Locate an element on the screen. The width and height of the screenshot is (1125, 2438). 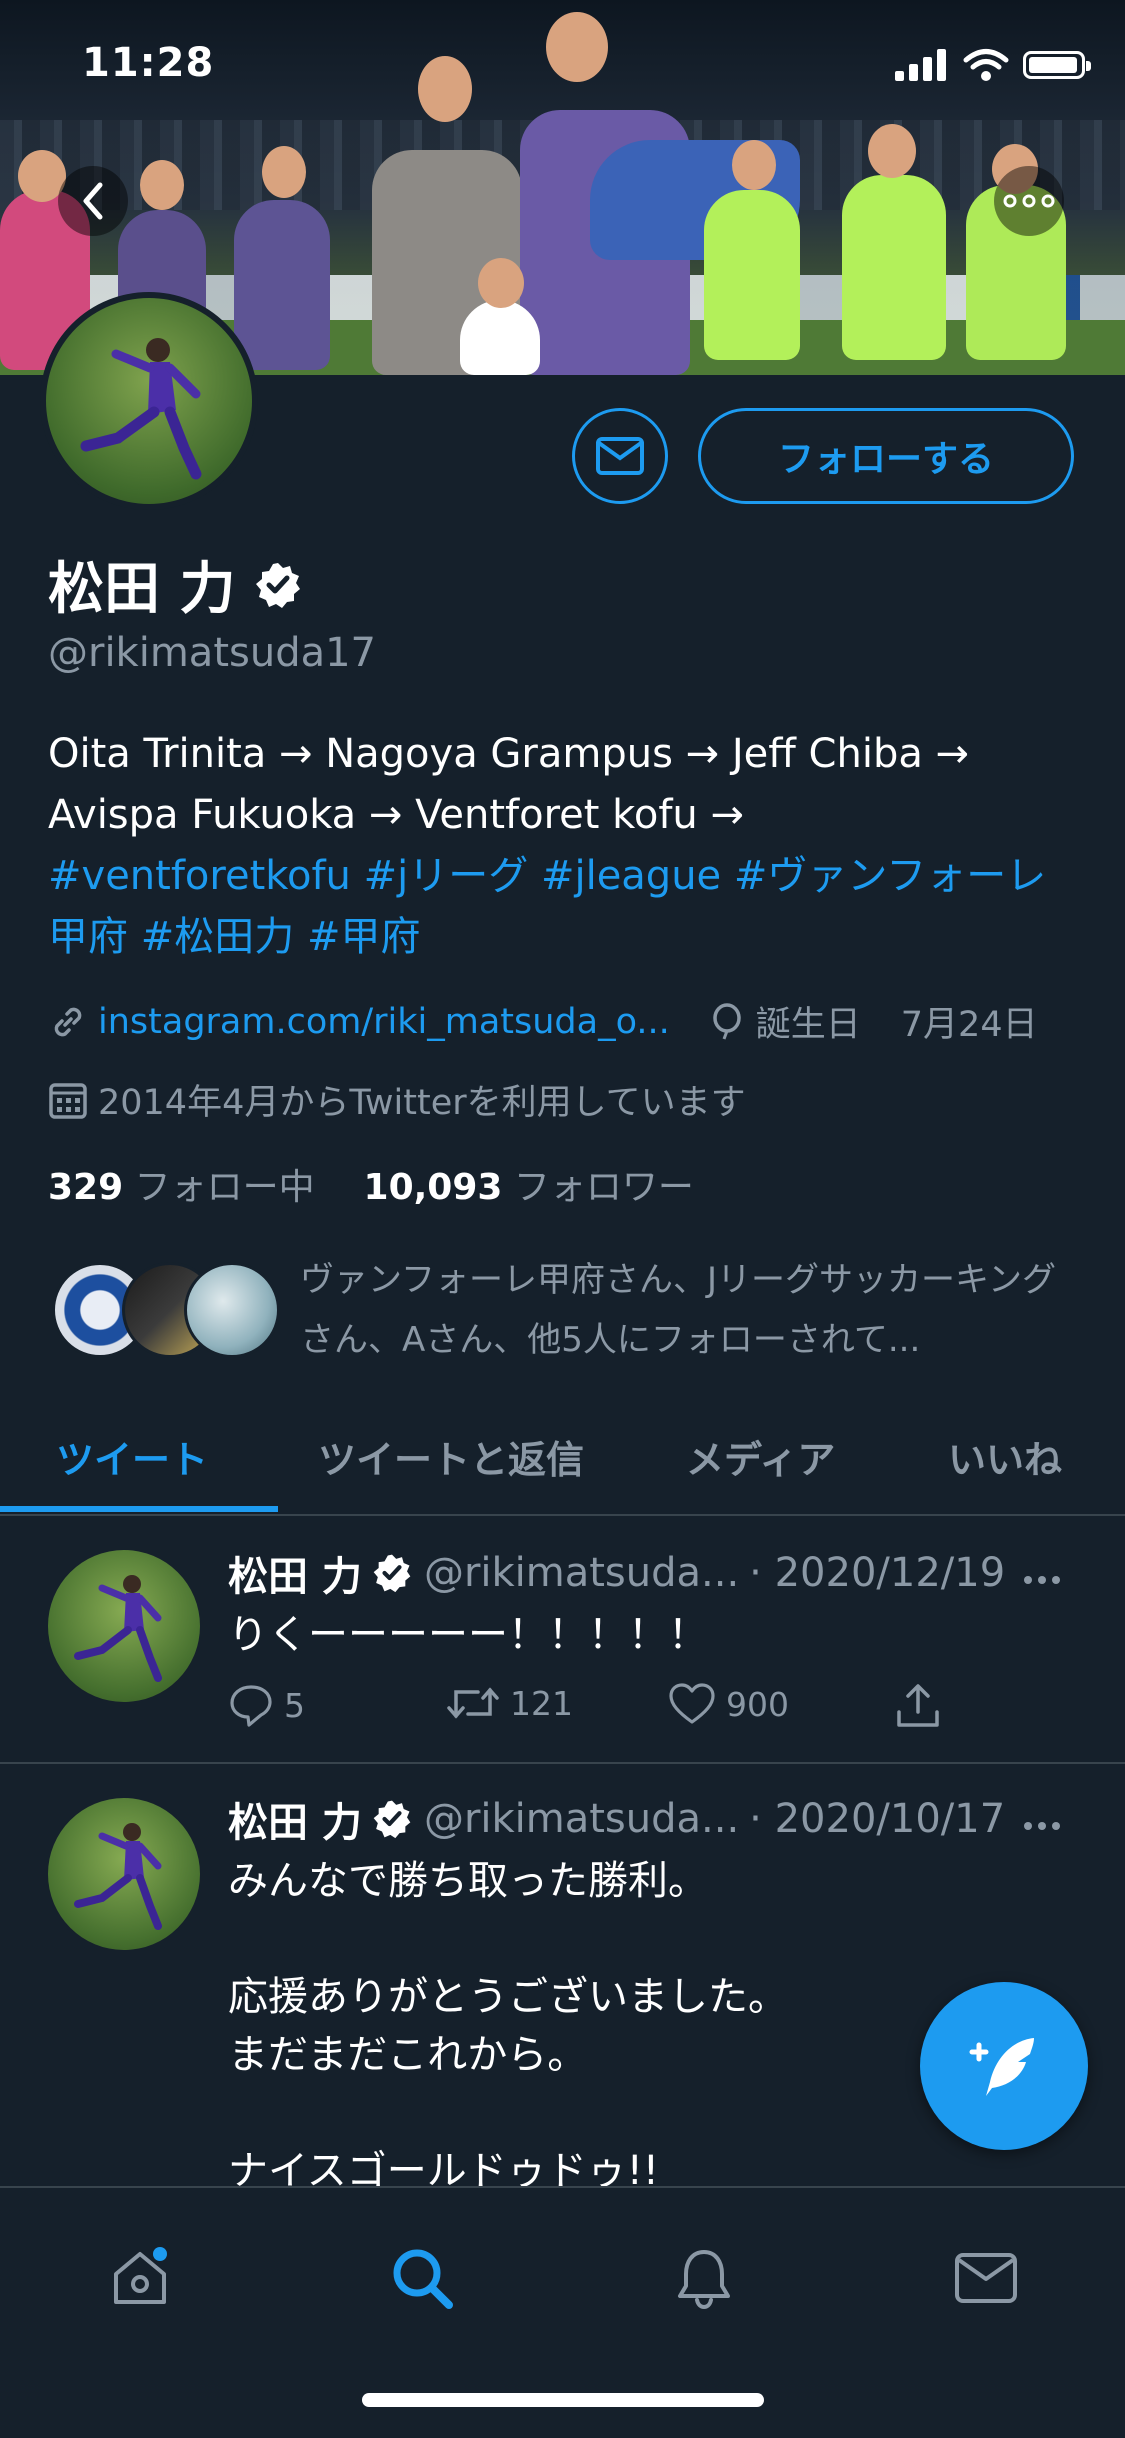
retweet-icon is located at coordinates (473, 1703).